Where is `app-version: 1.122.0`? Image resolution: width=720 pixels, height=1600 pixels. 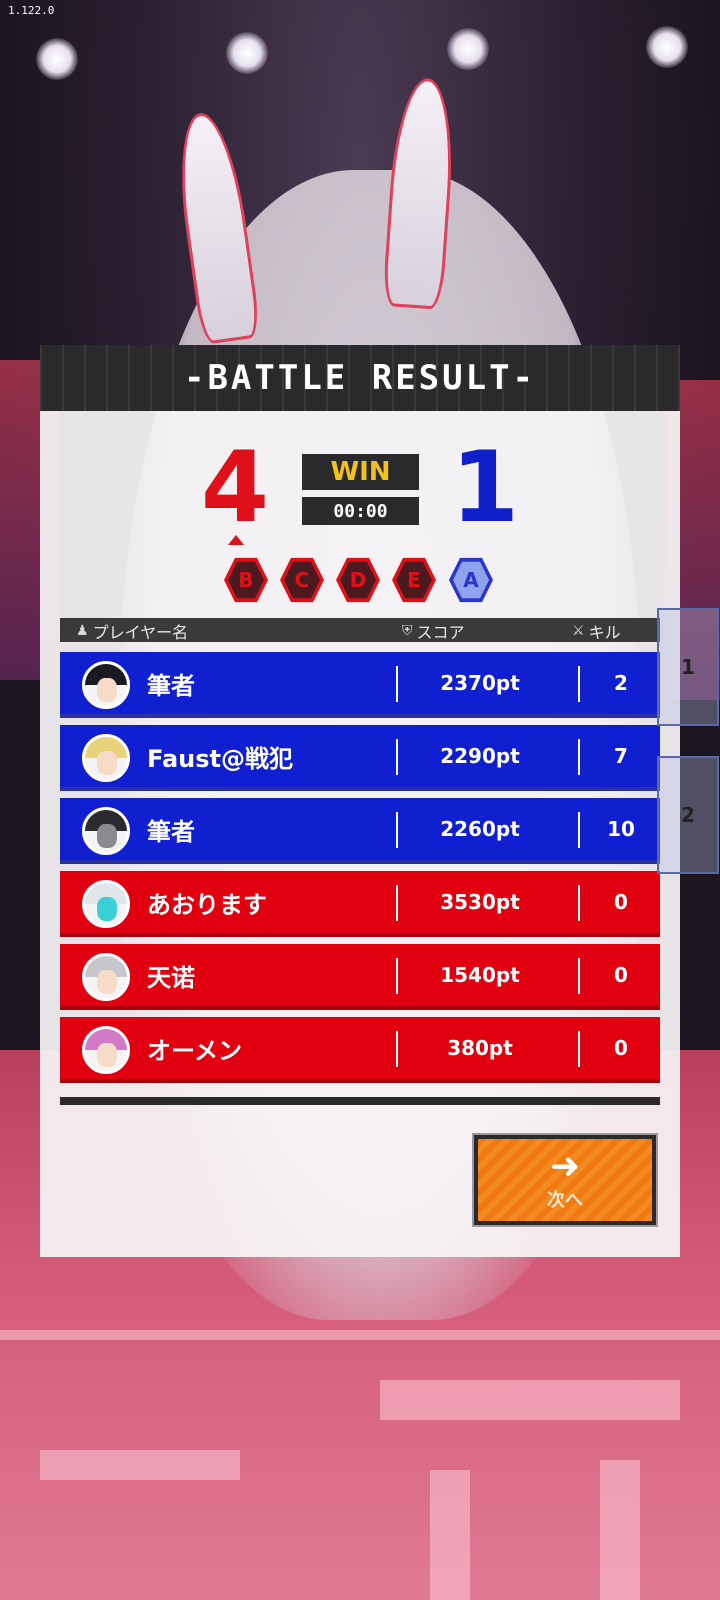
app-version: 1.122.0 is located at coordinates (31, 10).